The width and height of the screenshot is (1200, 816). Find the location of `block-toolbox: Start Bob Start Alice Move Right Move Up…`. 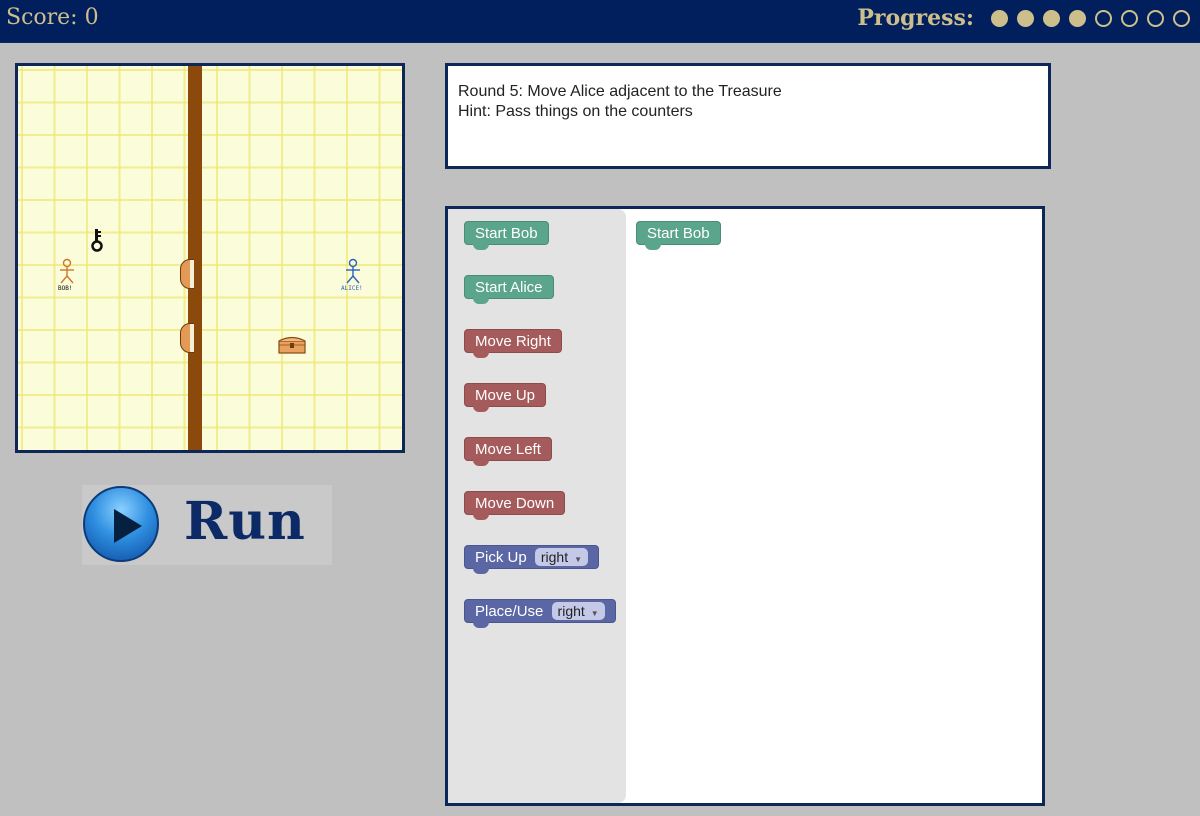

block-toolbox: Start Bob Start Alice Move Right Move Up… is located at coordinates (537, 506).